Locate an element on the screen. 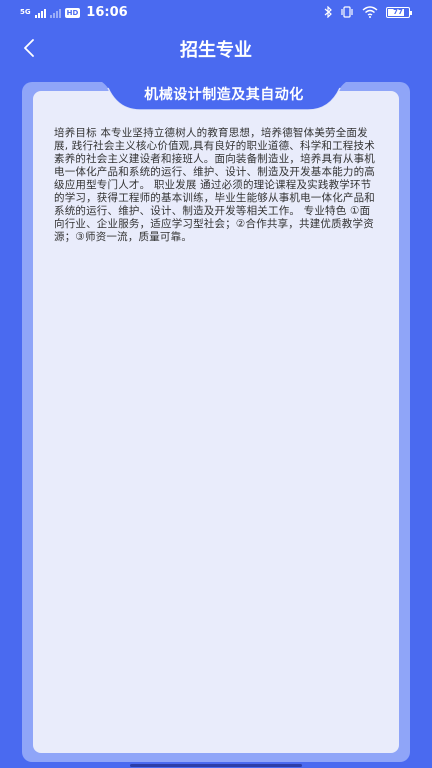 The height and width of the screenshot is (768, 432). network-type-label: 5G is located at coordinates (25, 12).